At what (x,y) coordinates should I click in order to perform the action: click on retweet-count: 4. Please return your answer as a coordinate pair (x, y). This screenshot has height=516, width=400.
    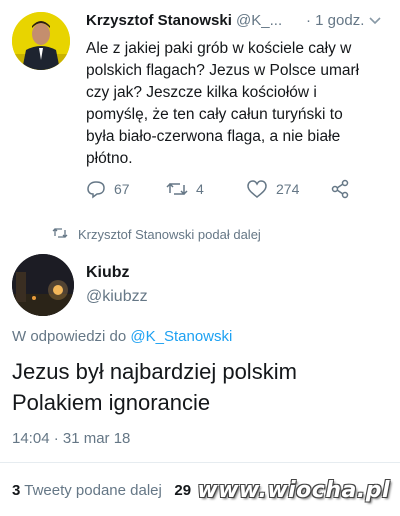
    Looking at the image, I should click on (200, 189).